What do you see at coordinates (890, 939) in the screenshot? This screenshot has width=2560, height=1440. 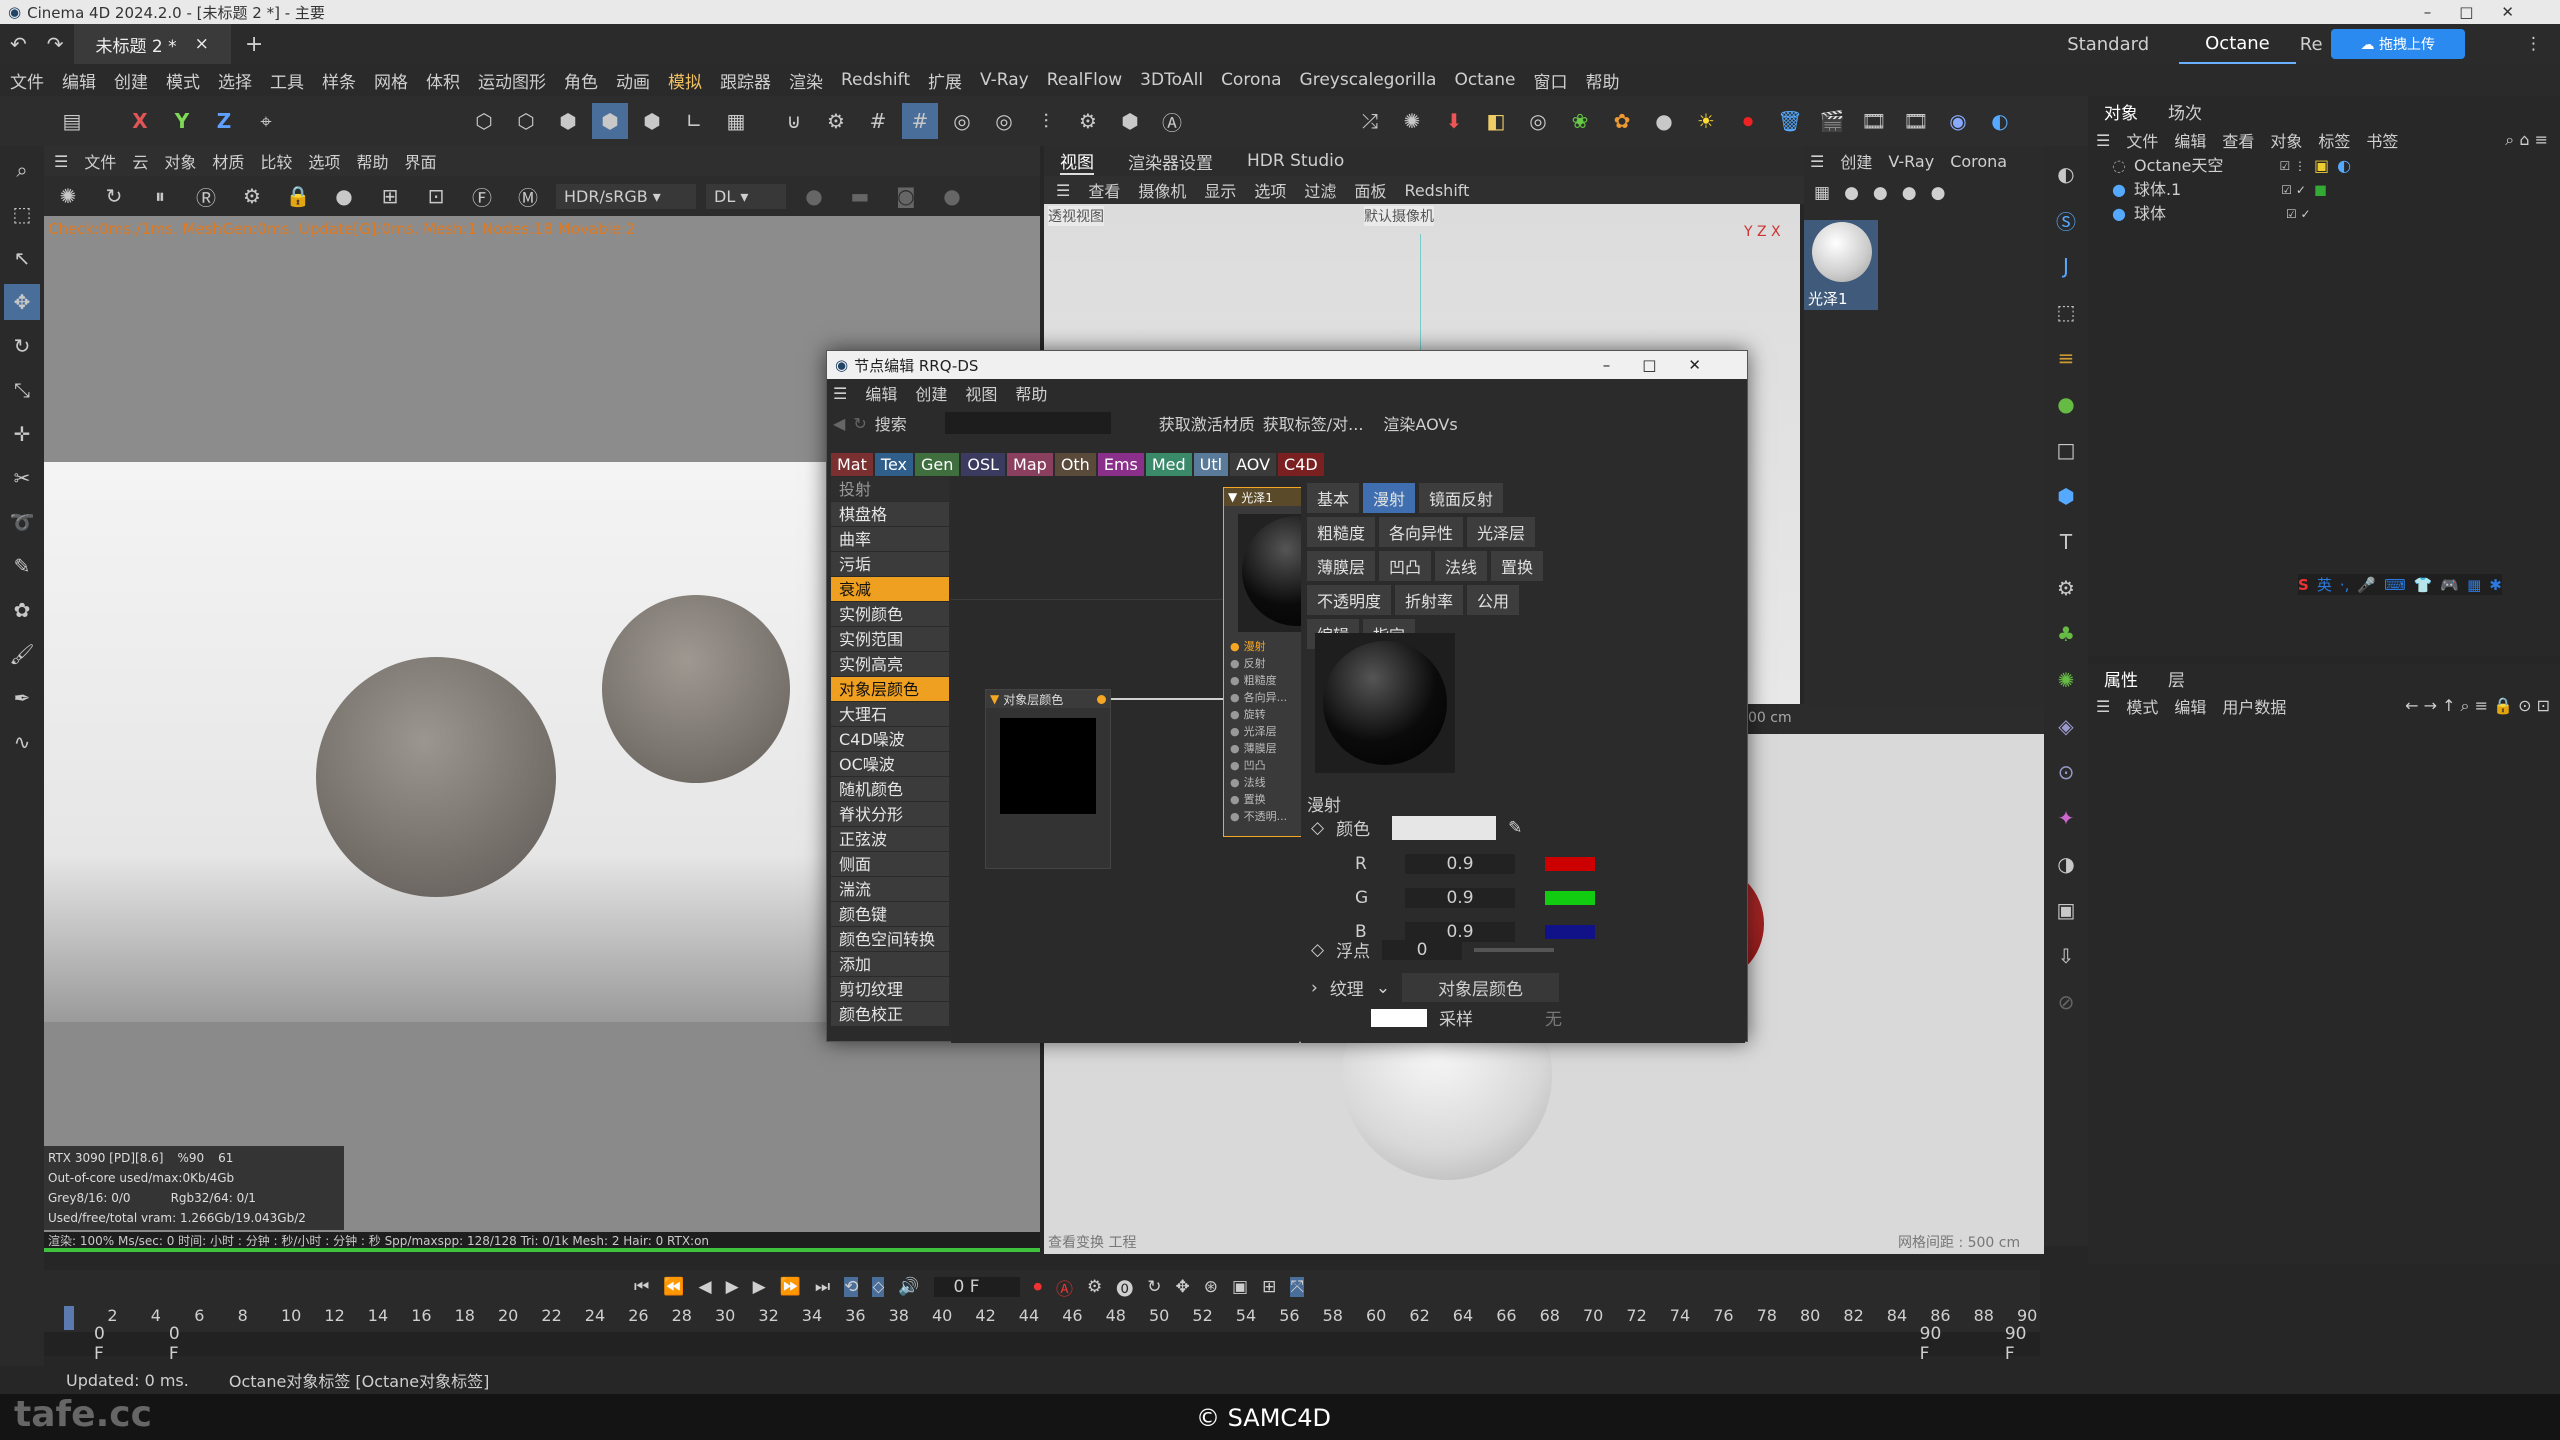 I see `node-list-item: 颜色空间转换` at bounding box center [890, 939].